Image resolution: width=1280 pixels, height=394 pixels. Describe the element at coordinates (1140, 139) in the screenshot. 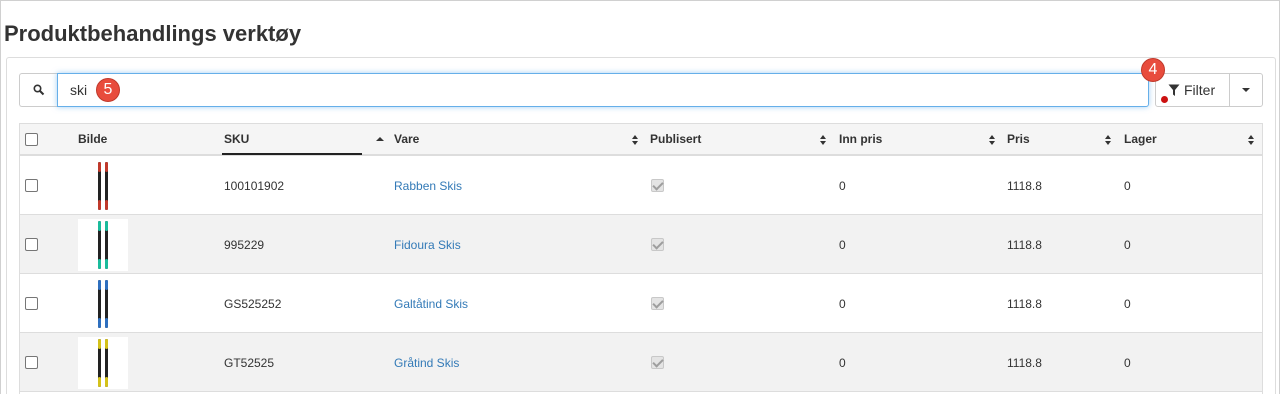

I see `column-header-lager: Lager` at that location.